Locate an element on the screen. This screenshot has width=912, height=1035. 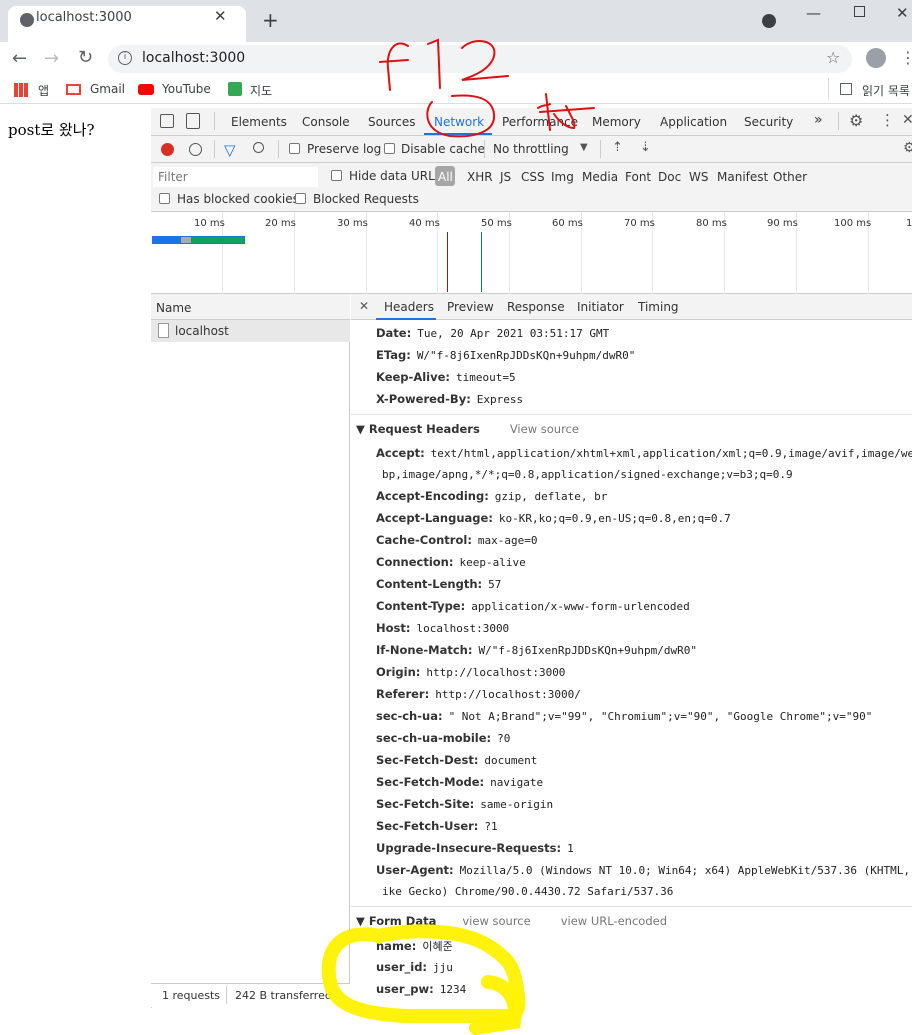
filter-media: Media is located at coordinates (600, 177).